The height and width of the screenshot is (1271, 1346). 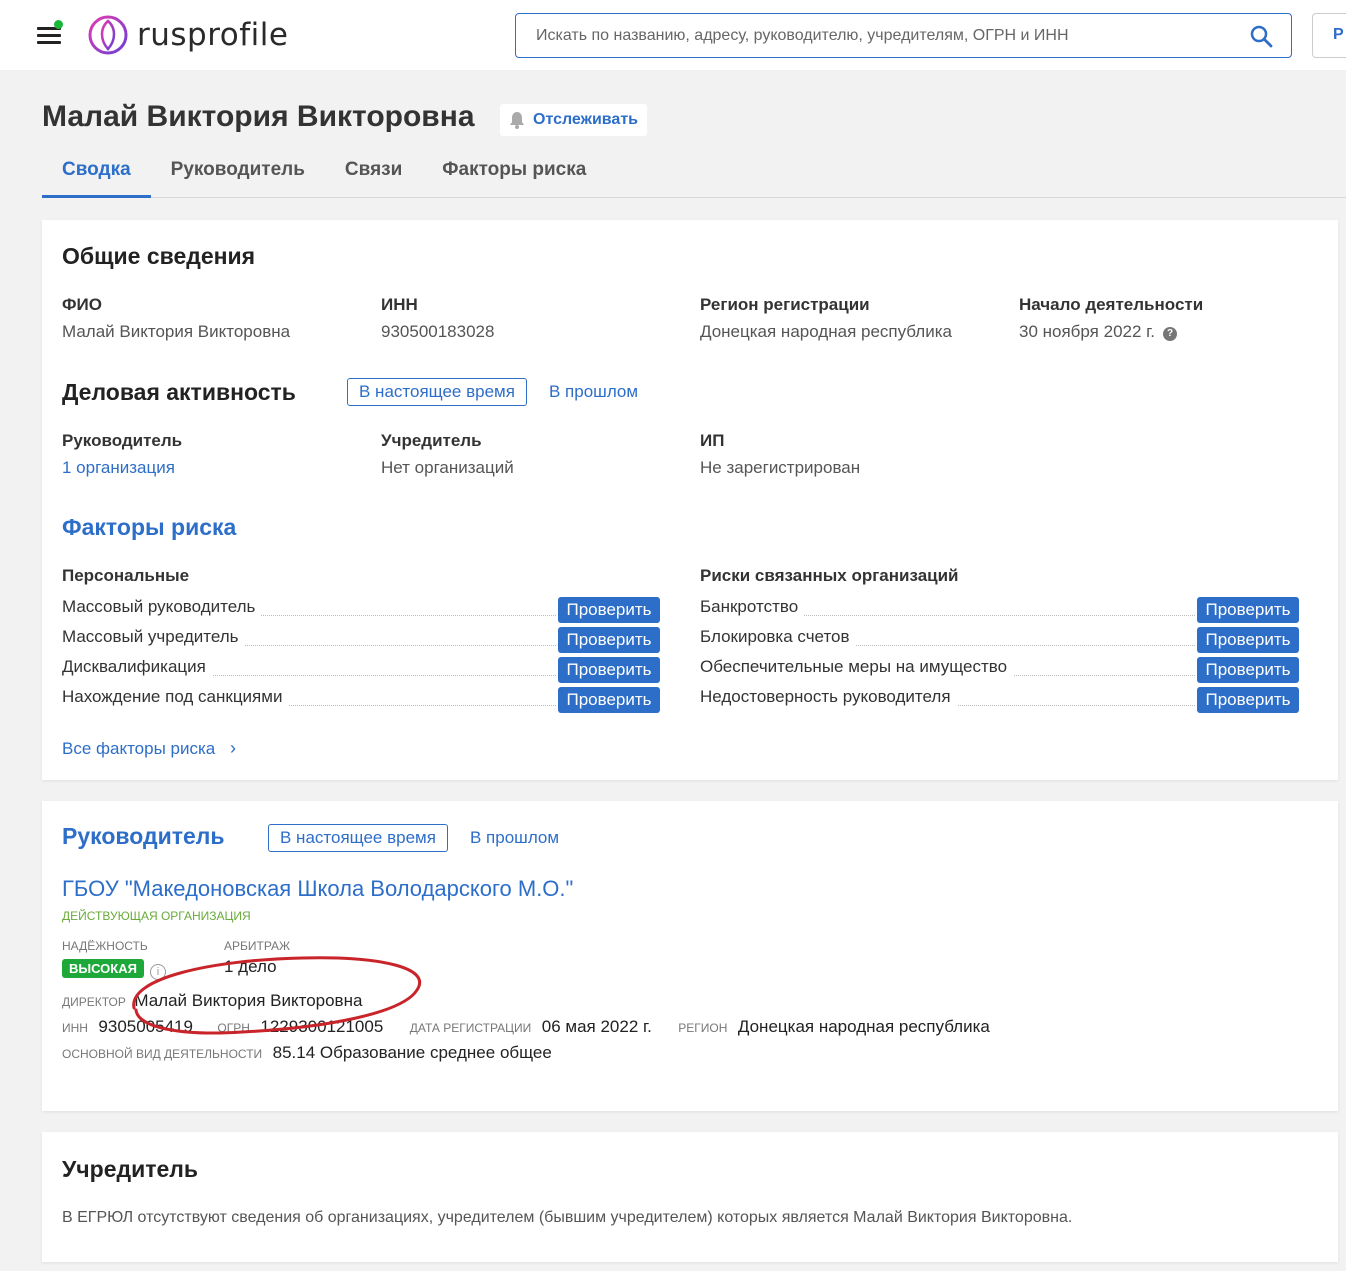 What do you see at coordinates (175, 697) in the screenshot?
I see `risk-name: Нахождение под санкциями` at bounding box center [175, 697].